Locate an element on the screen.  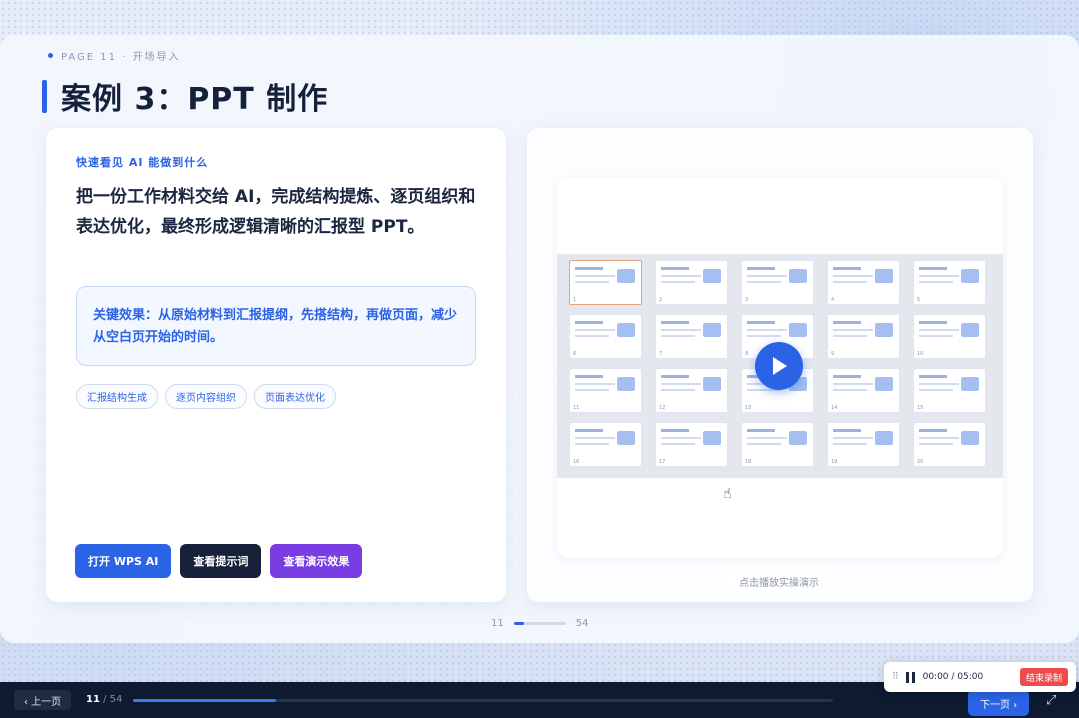
thumbnail-number: 19 is located at coordinates (834, 462).